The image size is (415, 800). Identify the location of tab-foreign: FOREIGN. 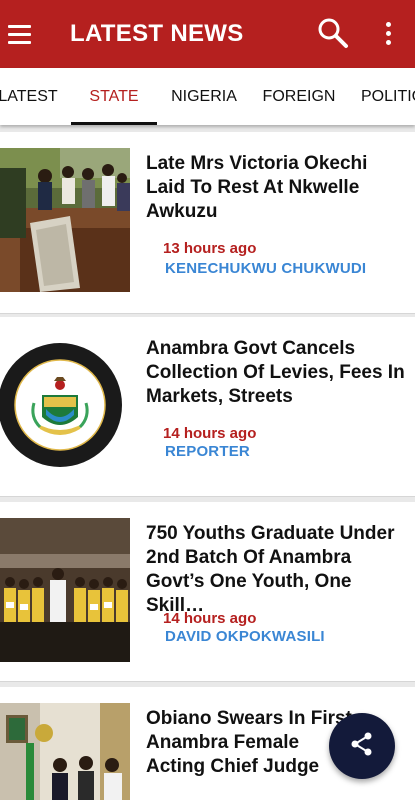
(299, 96).